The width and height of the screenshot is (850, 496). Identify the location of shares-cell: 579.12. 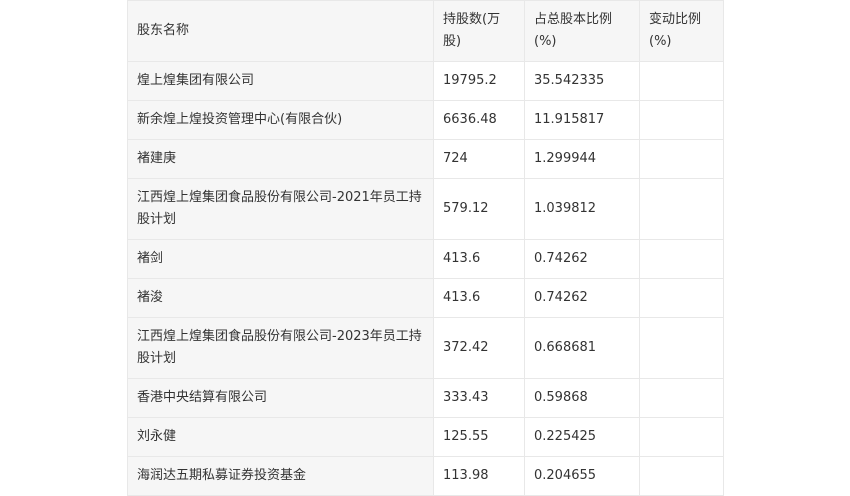
(479, 209).